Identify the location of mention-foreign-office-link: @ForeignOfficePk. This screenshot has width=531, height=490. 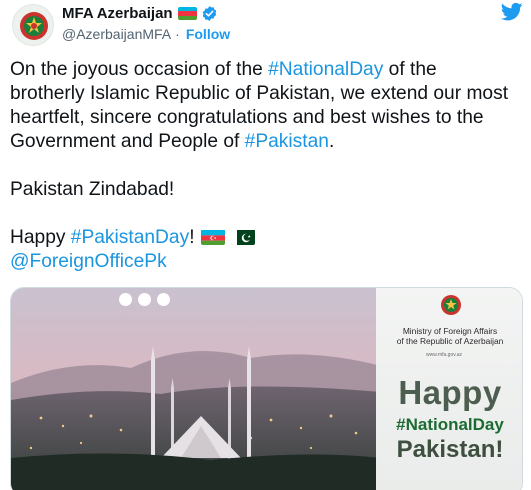
(88, 261).